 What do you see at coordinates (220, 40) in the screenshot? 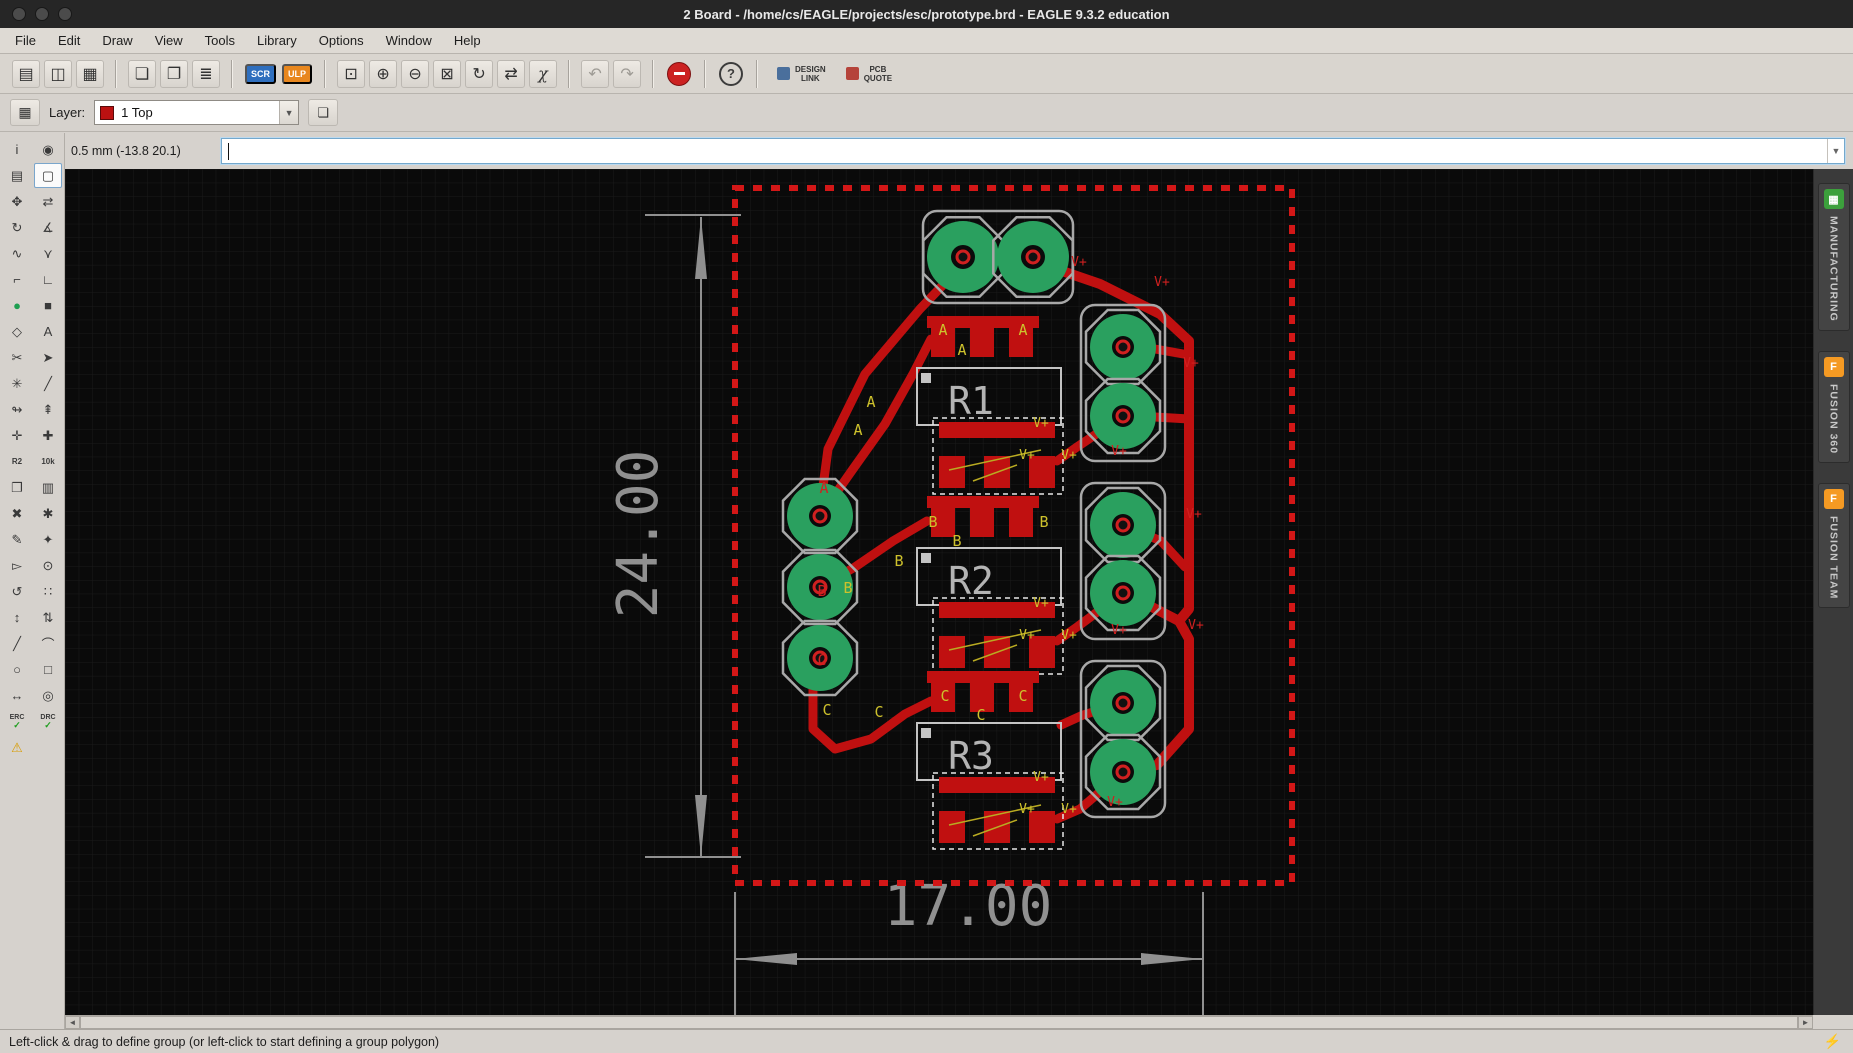
I see `menu-item-tools: Tools` at bounding box center [220, 40].